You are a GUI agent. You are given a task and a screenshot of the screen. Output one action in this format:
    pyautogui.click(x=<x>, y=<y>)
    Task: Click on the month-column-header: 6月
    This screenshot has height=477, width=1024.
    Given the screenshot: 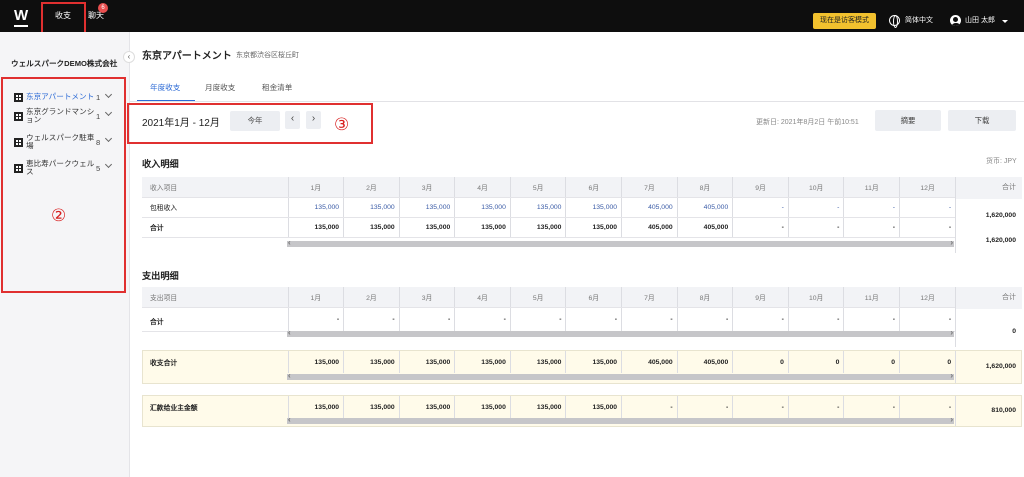 What is the action you would take?
    pyautogui.click(x=593, y=187)
    